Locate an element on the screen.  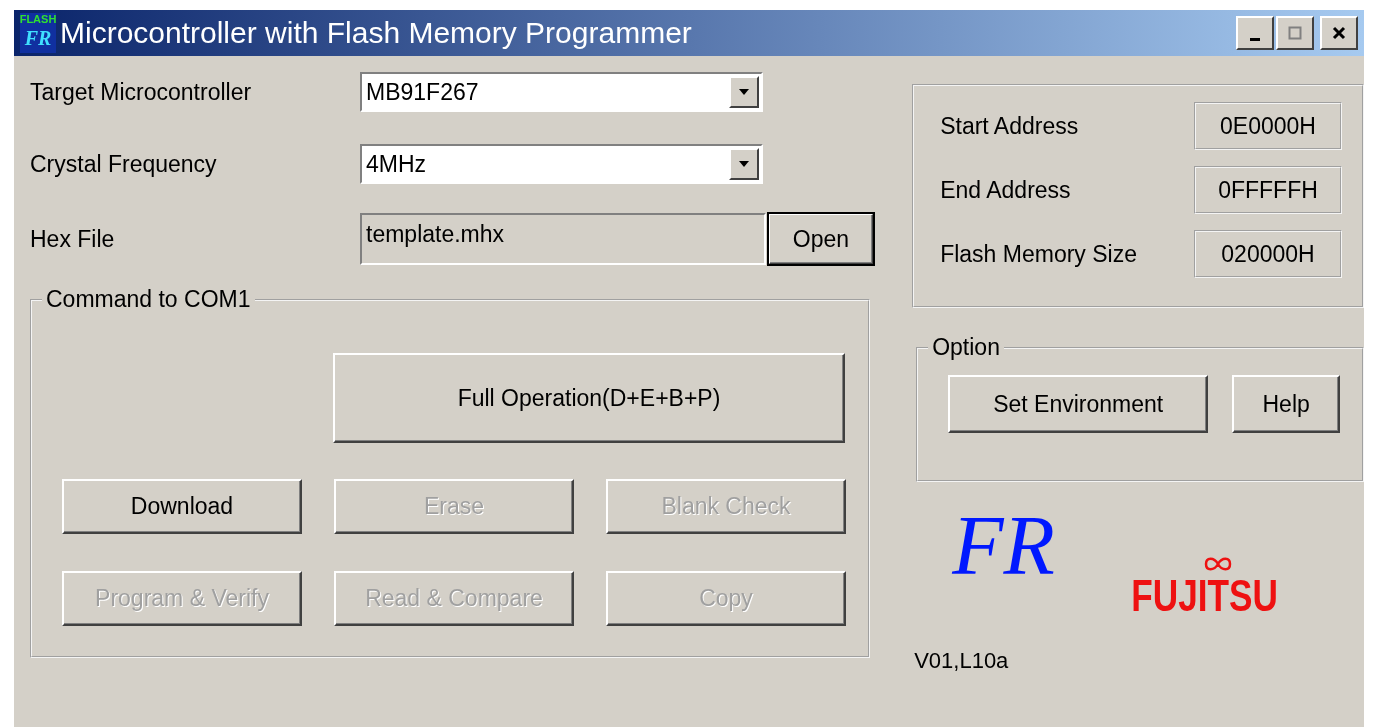
info-value: 0FFFFFH is located at coordinates (1268, 190).